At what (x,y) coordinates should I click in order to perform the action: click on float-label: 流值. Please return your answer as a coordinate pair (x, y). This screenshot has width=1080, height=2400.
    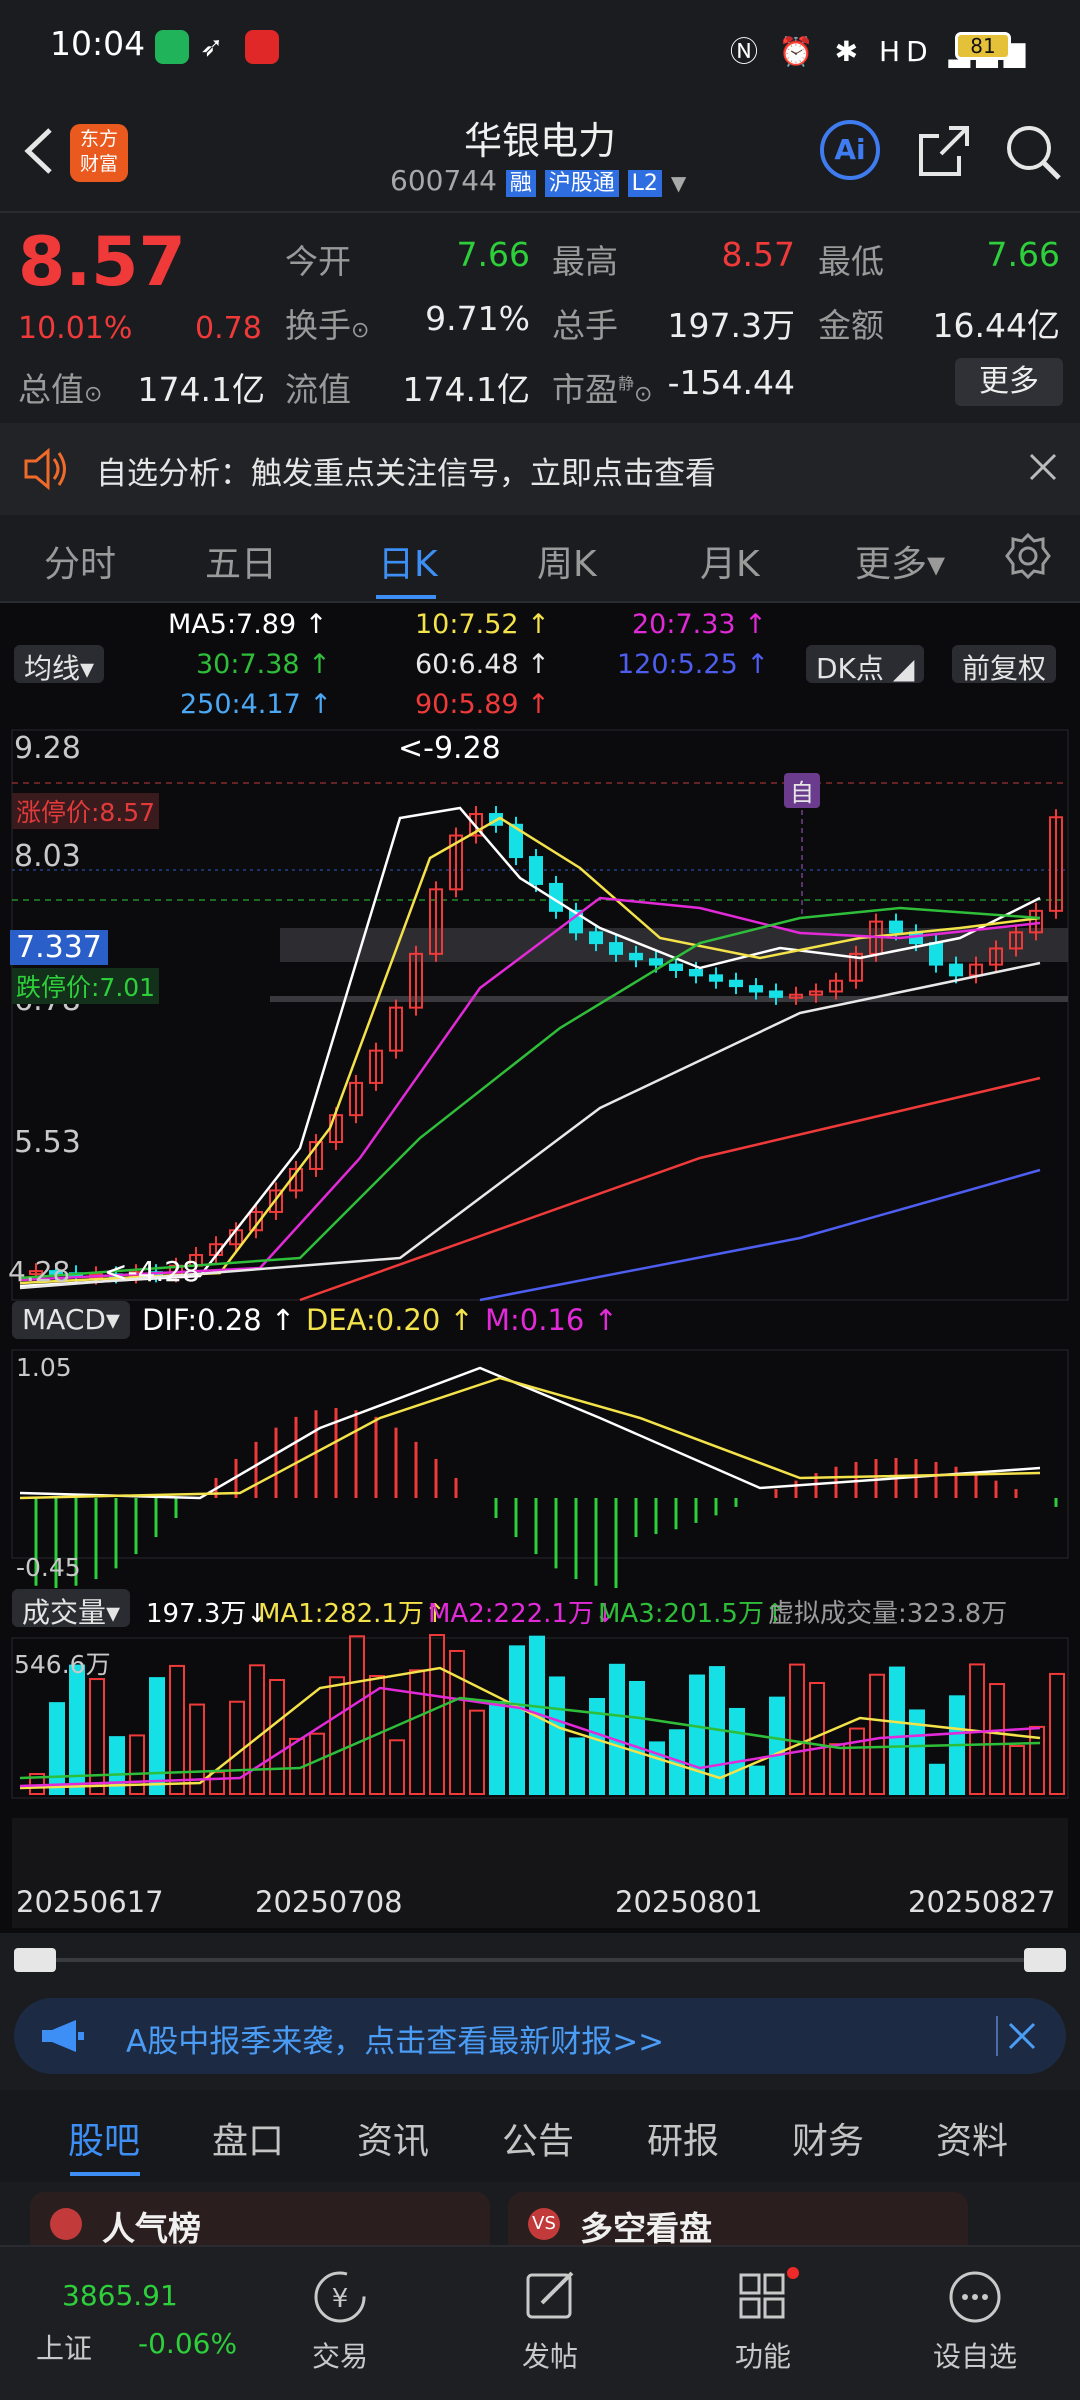
    Looking at the image, I should click on (318, 389).